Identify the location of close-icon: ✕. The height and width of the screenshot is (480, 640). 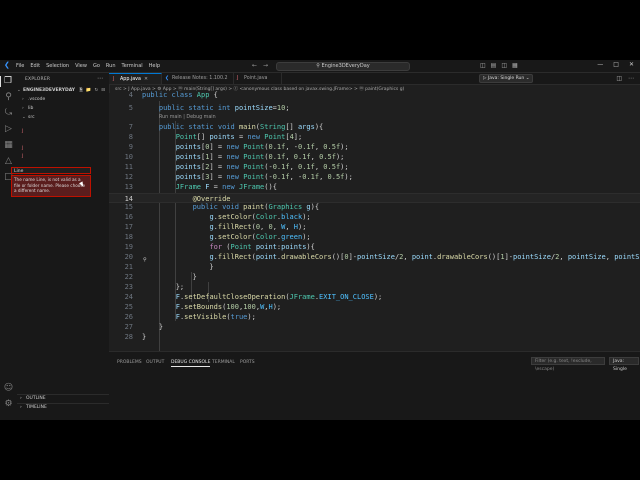
(631, 64).